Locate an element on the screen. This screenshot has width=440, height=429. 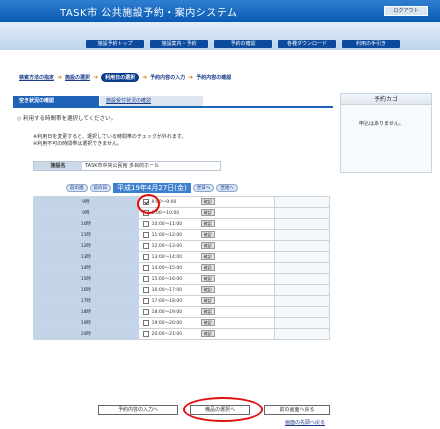
slot-cell: 18:00～19:00 確認 is located at coordinates (206, 312).